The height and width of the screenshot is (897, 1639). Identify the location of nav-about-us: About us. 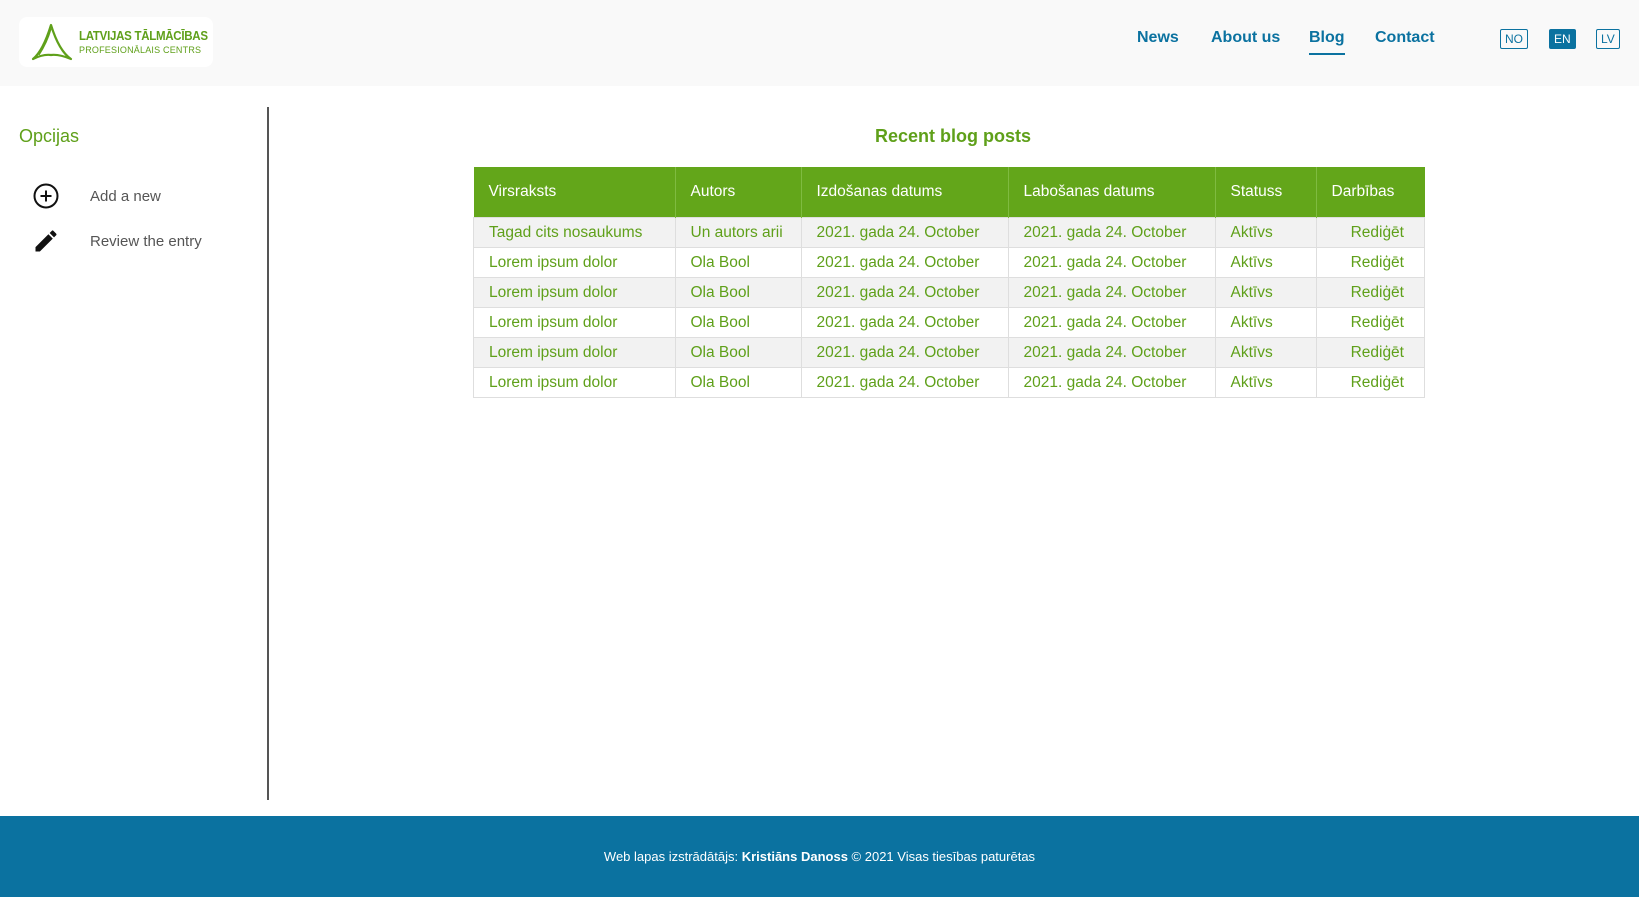
(1245, 38).